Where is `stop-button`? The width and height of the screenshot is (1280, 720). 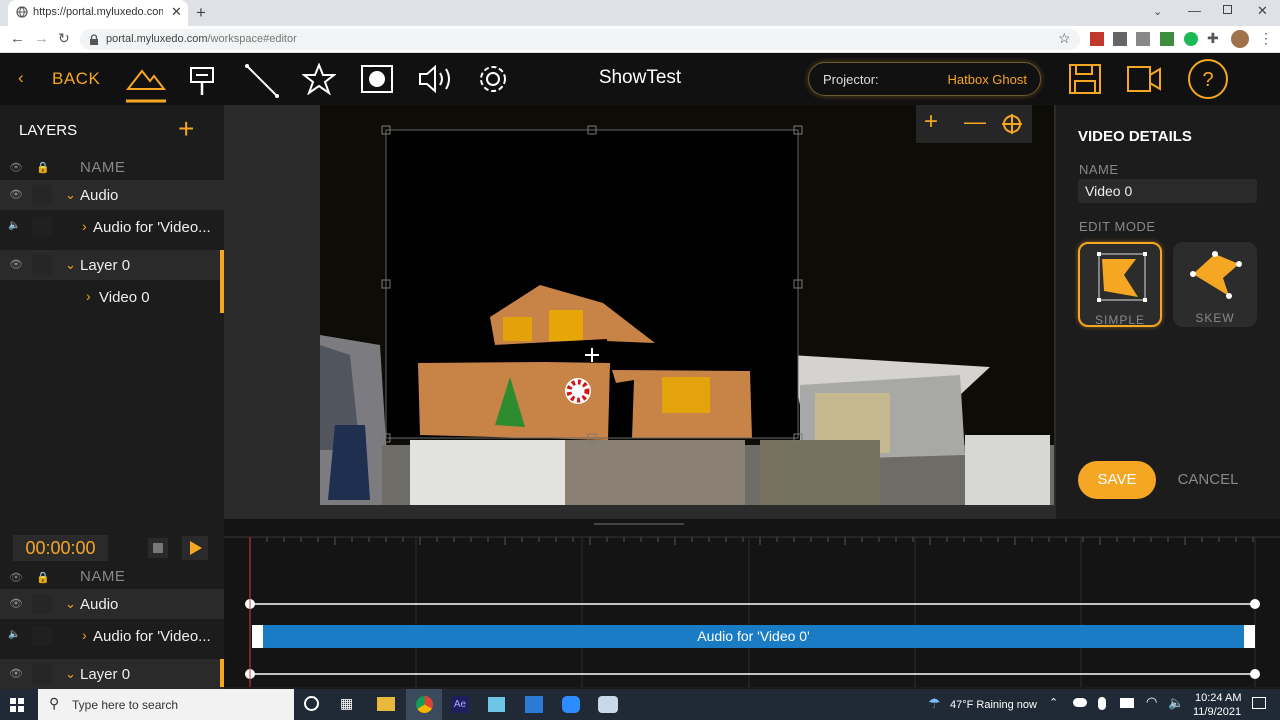 stop-button is located at coordinates (158, 548).